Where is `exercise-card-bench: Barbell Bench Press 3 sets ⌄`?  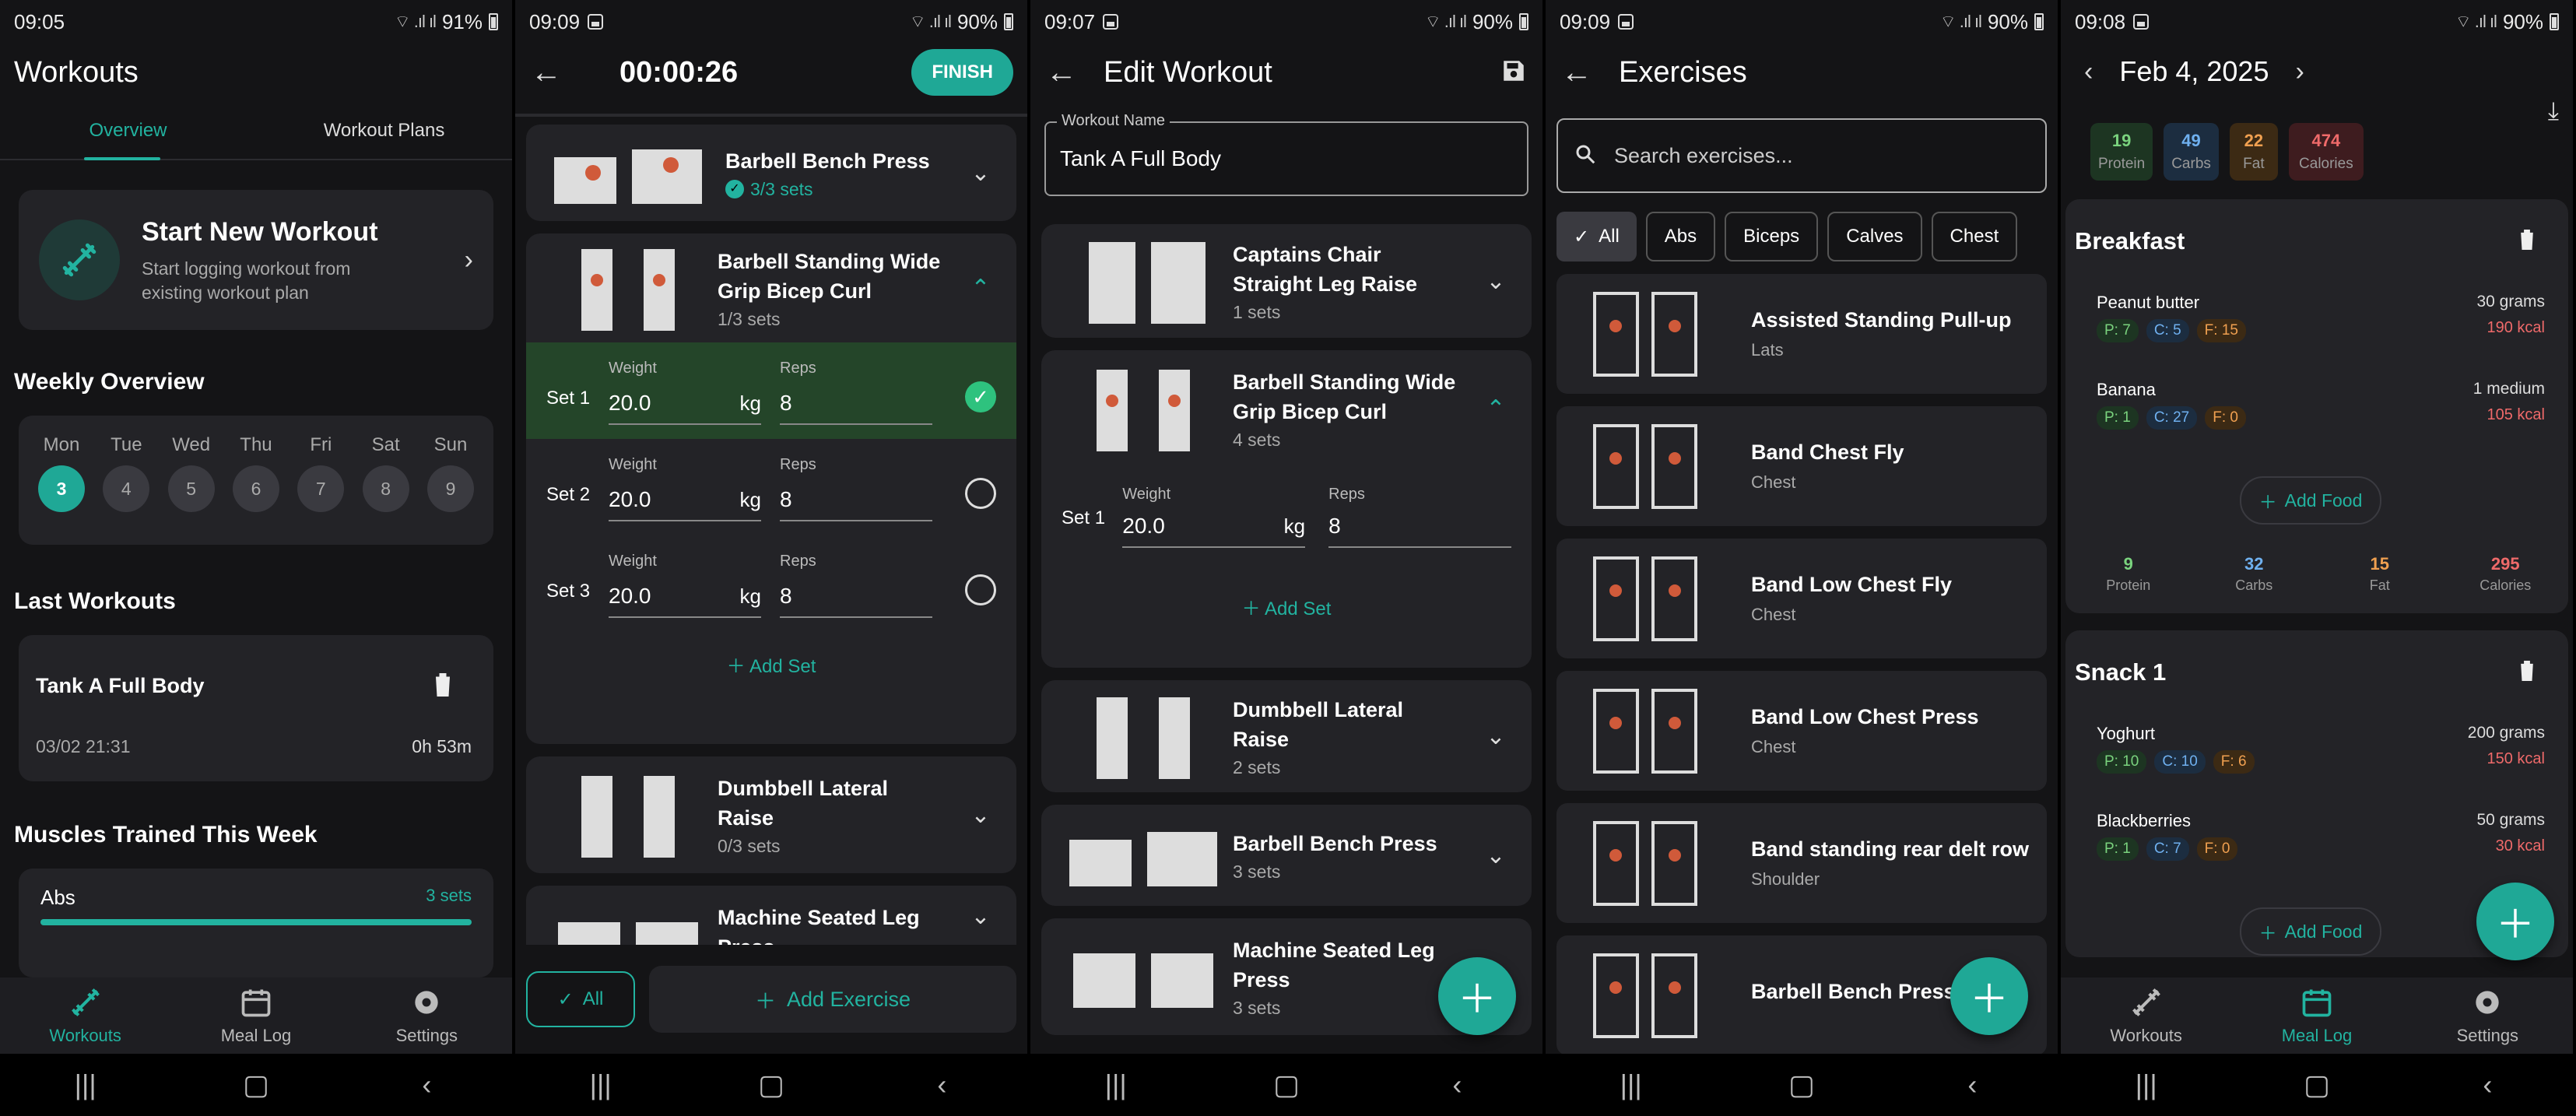 exercise-card-bench: Barbell Bench Press 3 sets ⌄ is located at coordinates (1287, 855).